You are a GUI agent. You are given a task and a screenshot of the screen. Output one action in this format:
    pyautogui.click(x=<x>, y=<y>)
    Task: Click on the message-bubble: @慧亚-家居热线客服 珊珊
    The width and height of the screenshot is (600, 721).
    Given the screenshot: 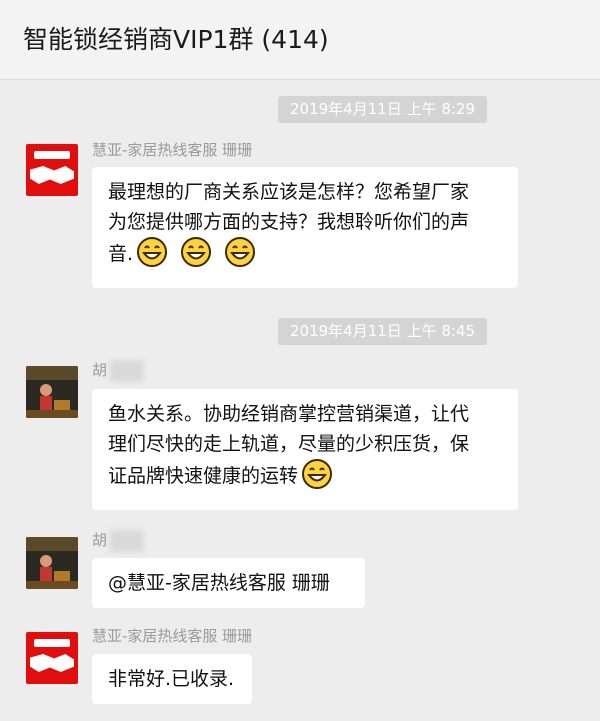 What is the action you would take?
    pyautogui.click(x=228, y=583)
    